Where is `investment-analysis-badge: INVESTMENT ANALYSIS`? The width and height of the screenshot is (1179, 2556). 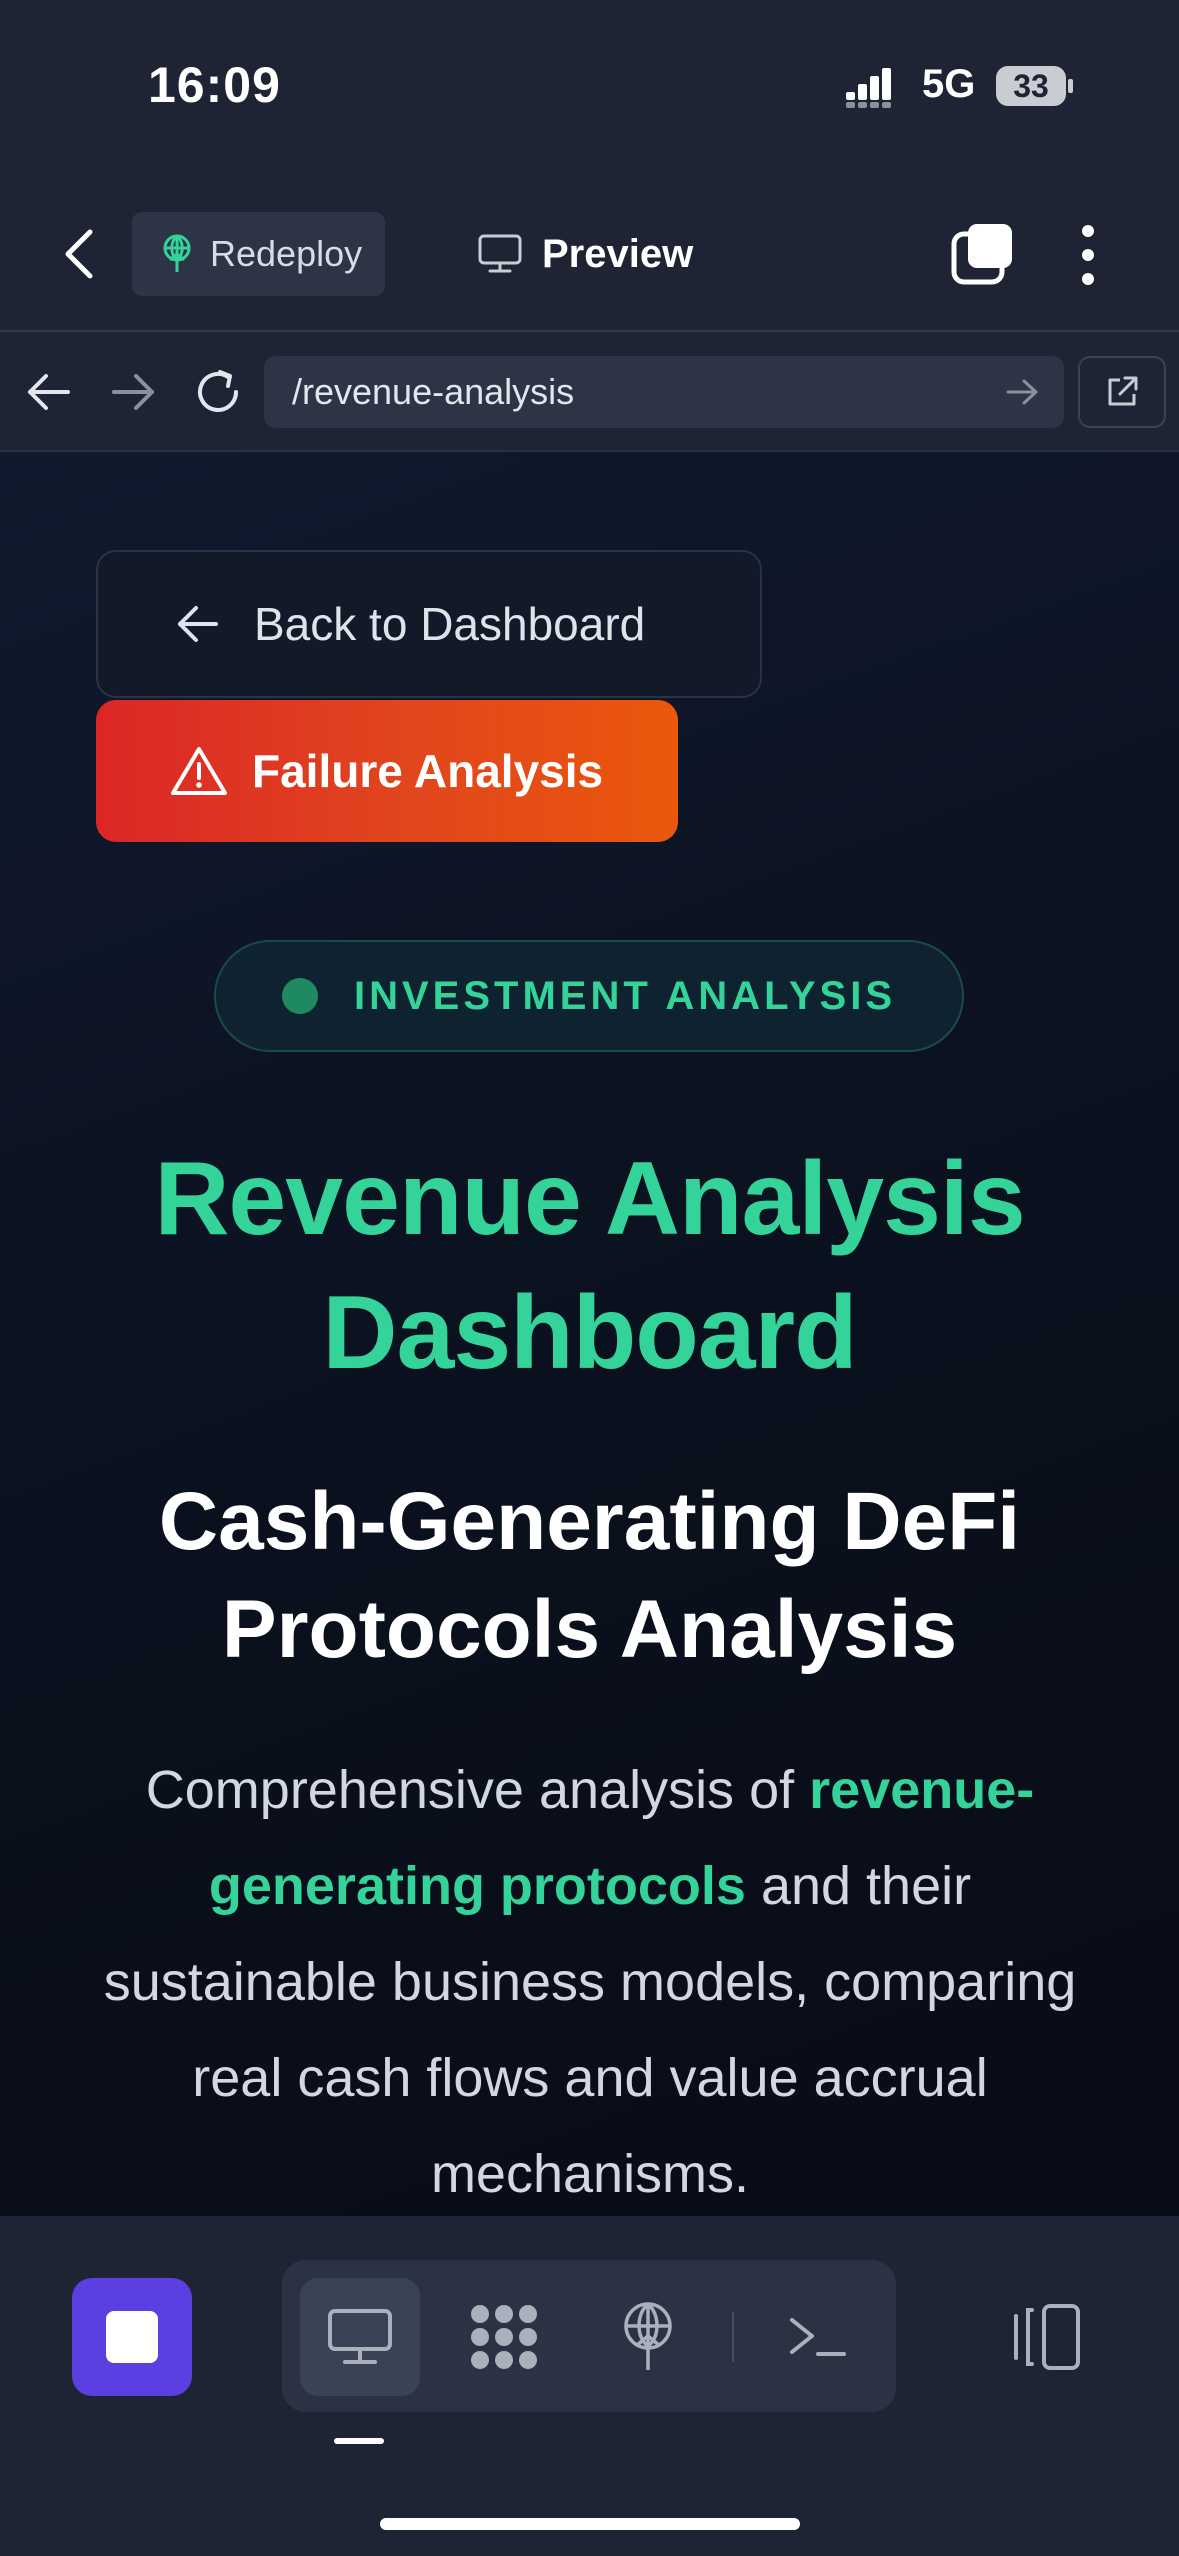 investment-analysis-badge: INVESTMENT ANALYSIS is located at coordinates (589, 996).